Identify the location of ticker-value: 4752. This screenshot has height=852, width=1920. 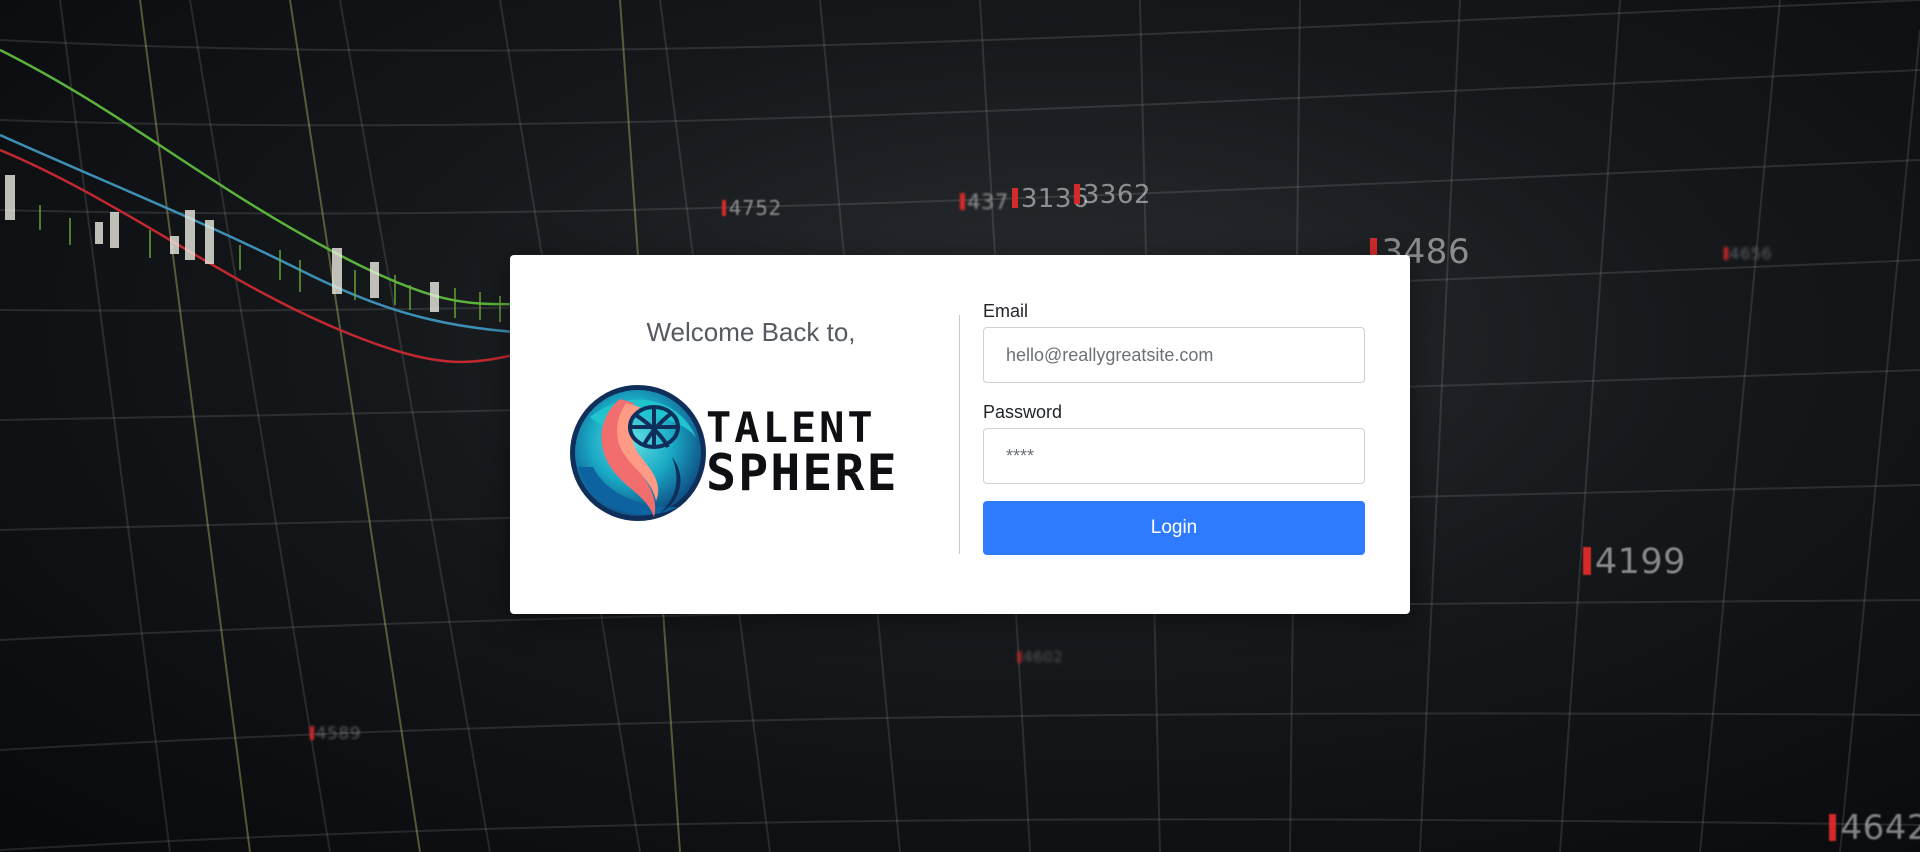
(752, 208).